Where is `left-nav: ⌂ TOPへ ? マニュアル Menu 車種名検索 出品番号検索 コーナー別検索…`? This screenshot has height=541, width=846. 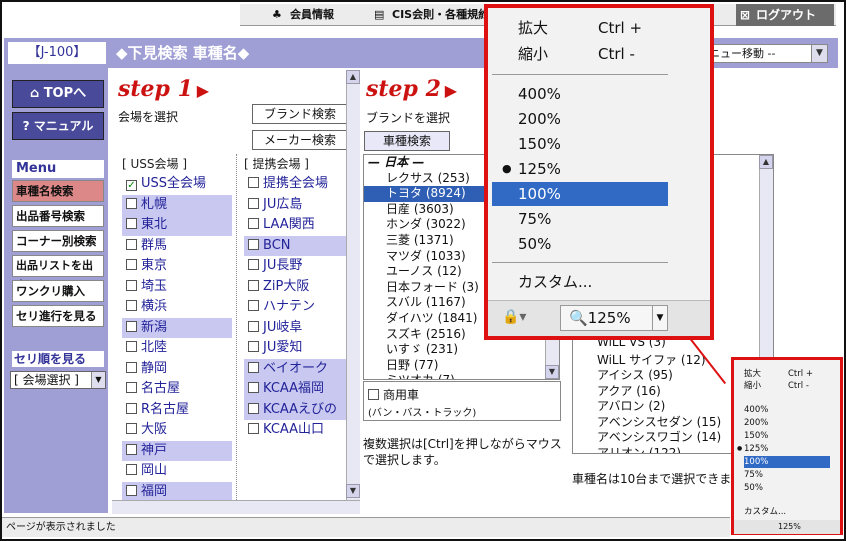
left-nav: ⌂ TOPへ ? マニュアル Menu 車種名検索 出品番号検索 コーナー別検索… is located at coordinates (56, 290).